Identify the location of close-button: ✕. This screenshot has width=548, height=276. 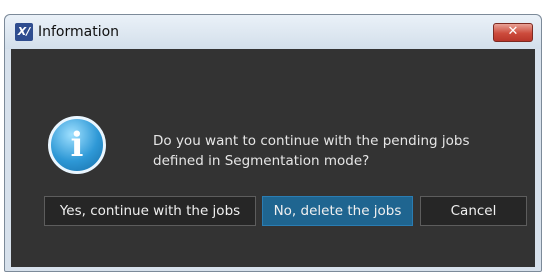
(513, 32).